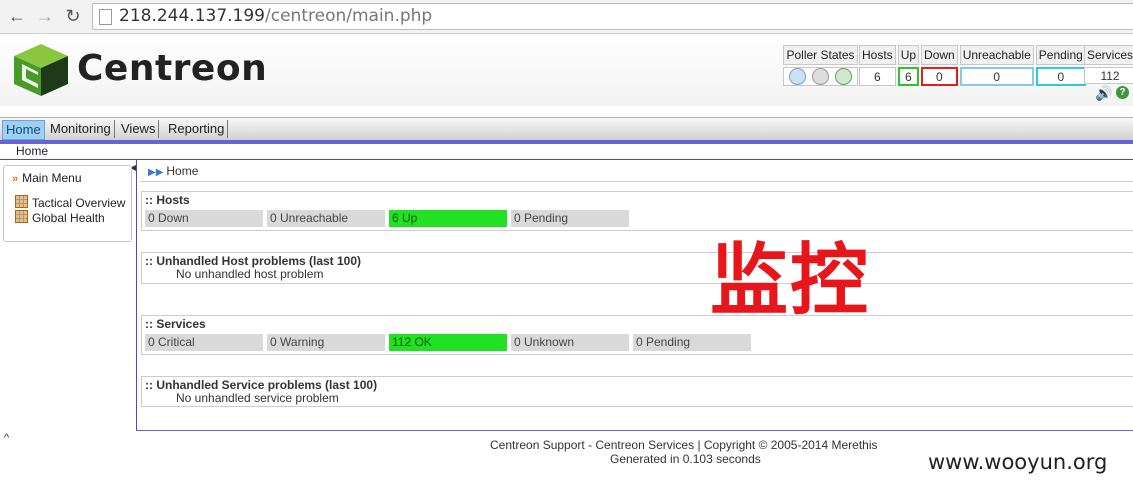  Describe the element at coordinates (47, 178) in the screenshot. I see `main-menu-title: » Main Menu` at that location.